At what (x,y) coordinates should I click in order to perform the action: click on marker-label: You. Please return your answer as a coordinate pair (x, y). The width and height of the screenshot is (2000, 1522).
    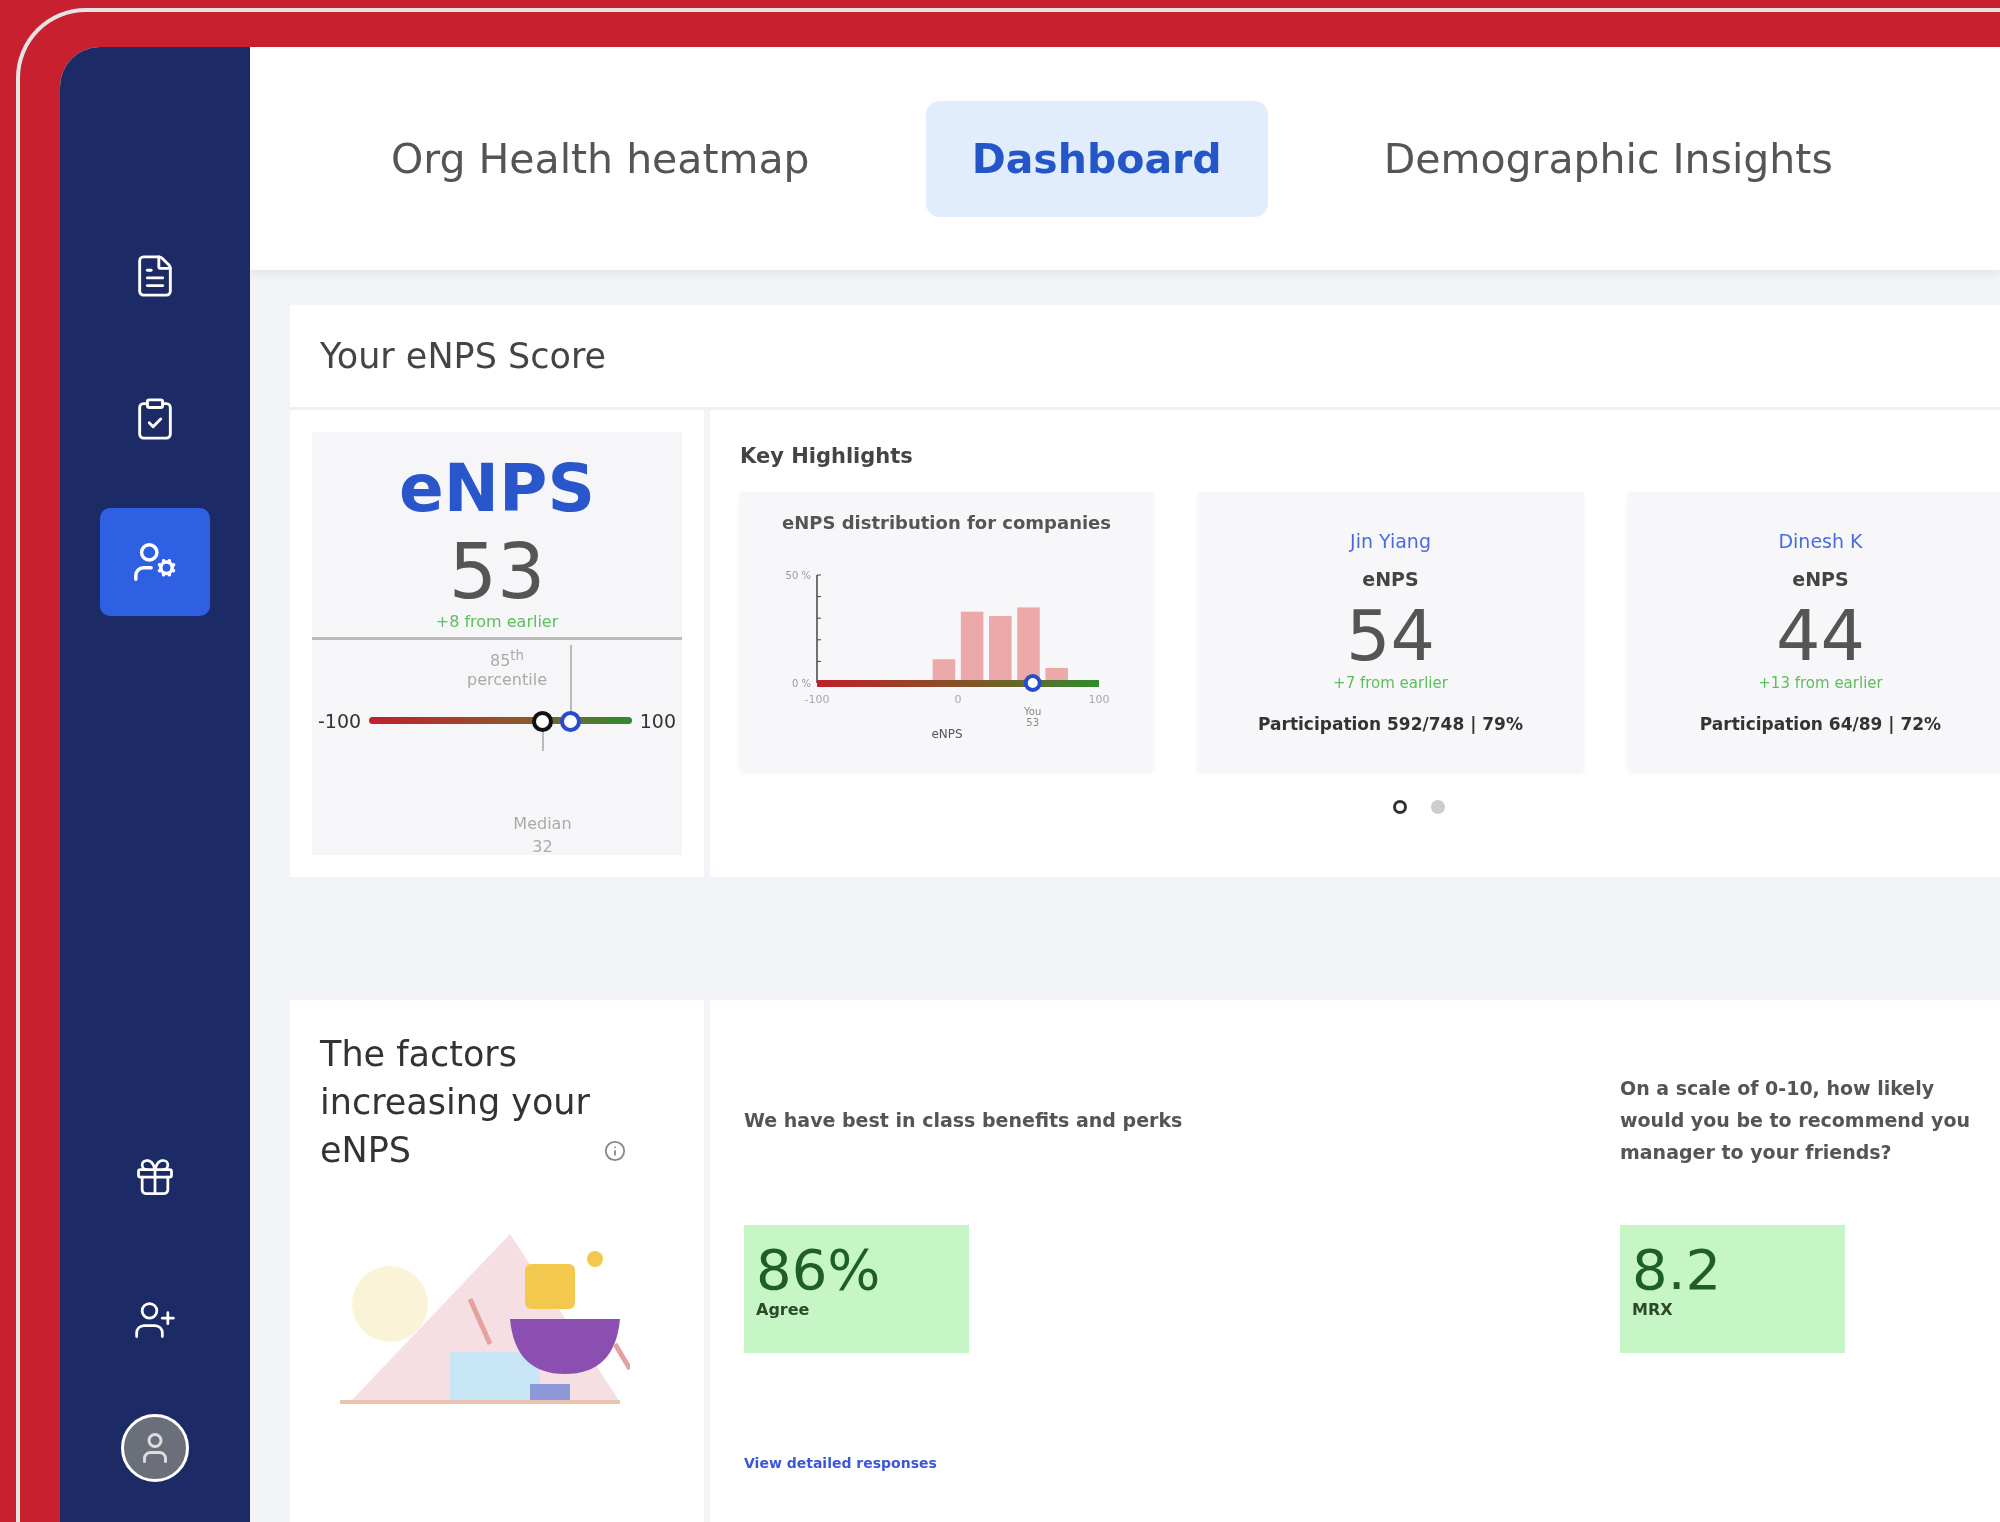
    Looking at the image, I should click on (1032, 711).